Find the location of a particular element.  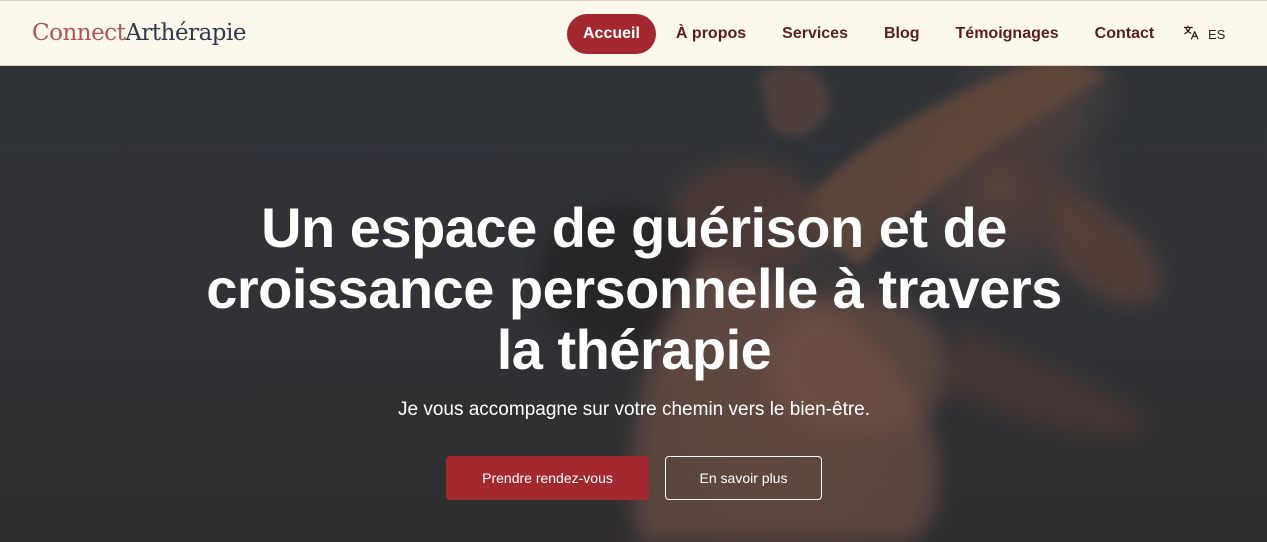

site-logo: ConnectArthérapie is located at coordinates (139, 33).